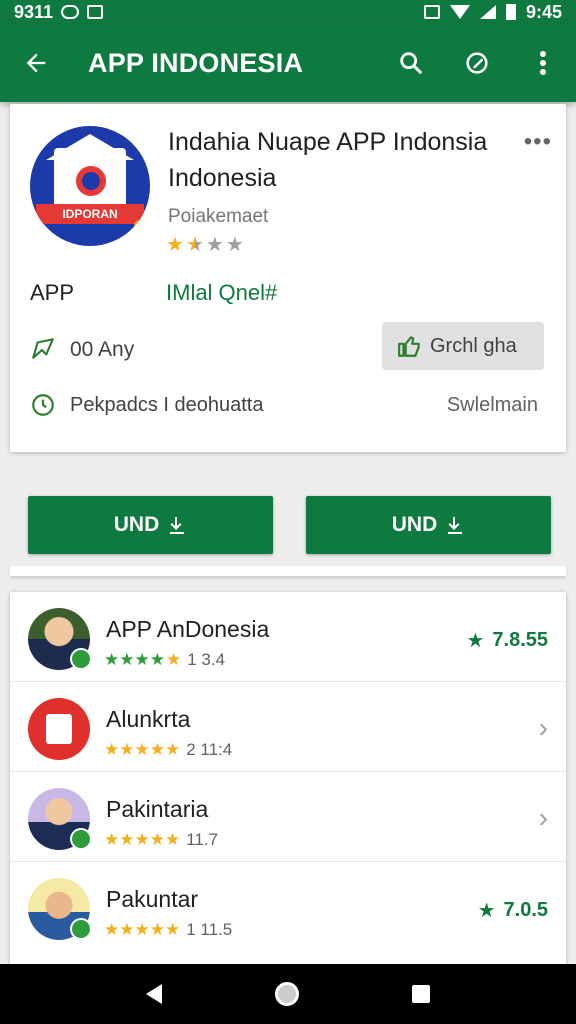 This screenshot has height=1024, width=576. Describe the element at coordinates (414, 524) in the screenshot. I see `secondary-action-label: UND` at that location.